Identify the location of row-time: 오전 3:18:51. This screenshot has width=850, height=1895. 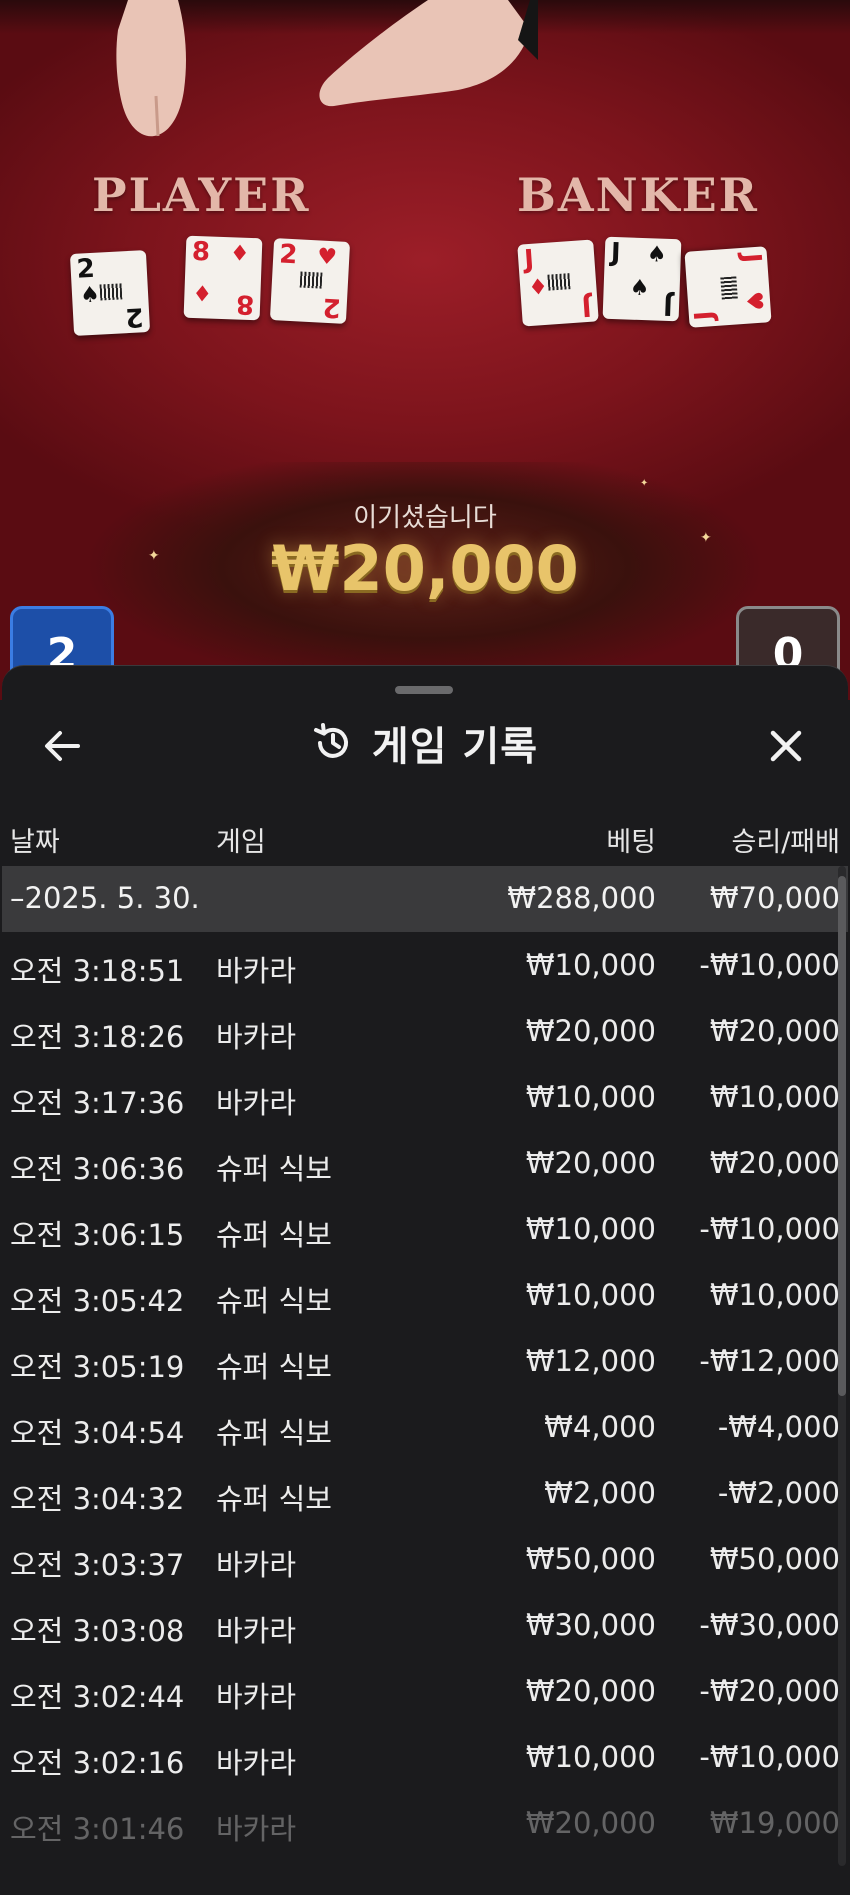
(97, 971).